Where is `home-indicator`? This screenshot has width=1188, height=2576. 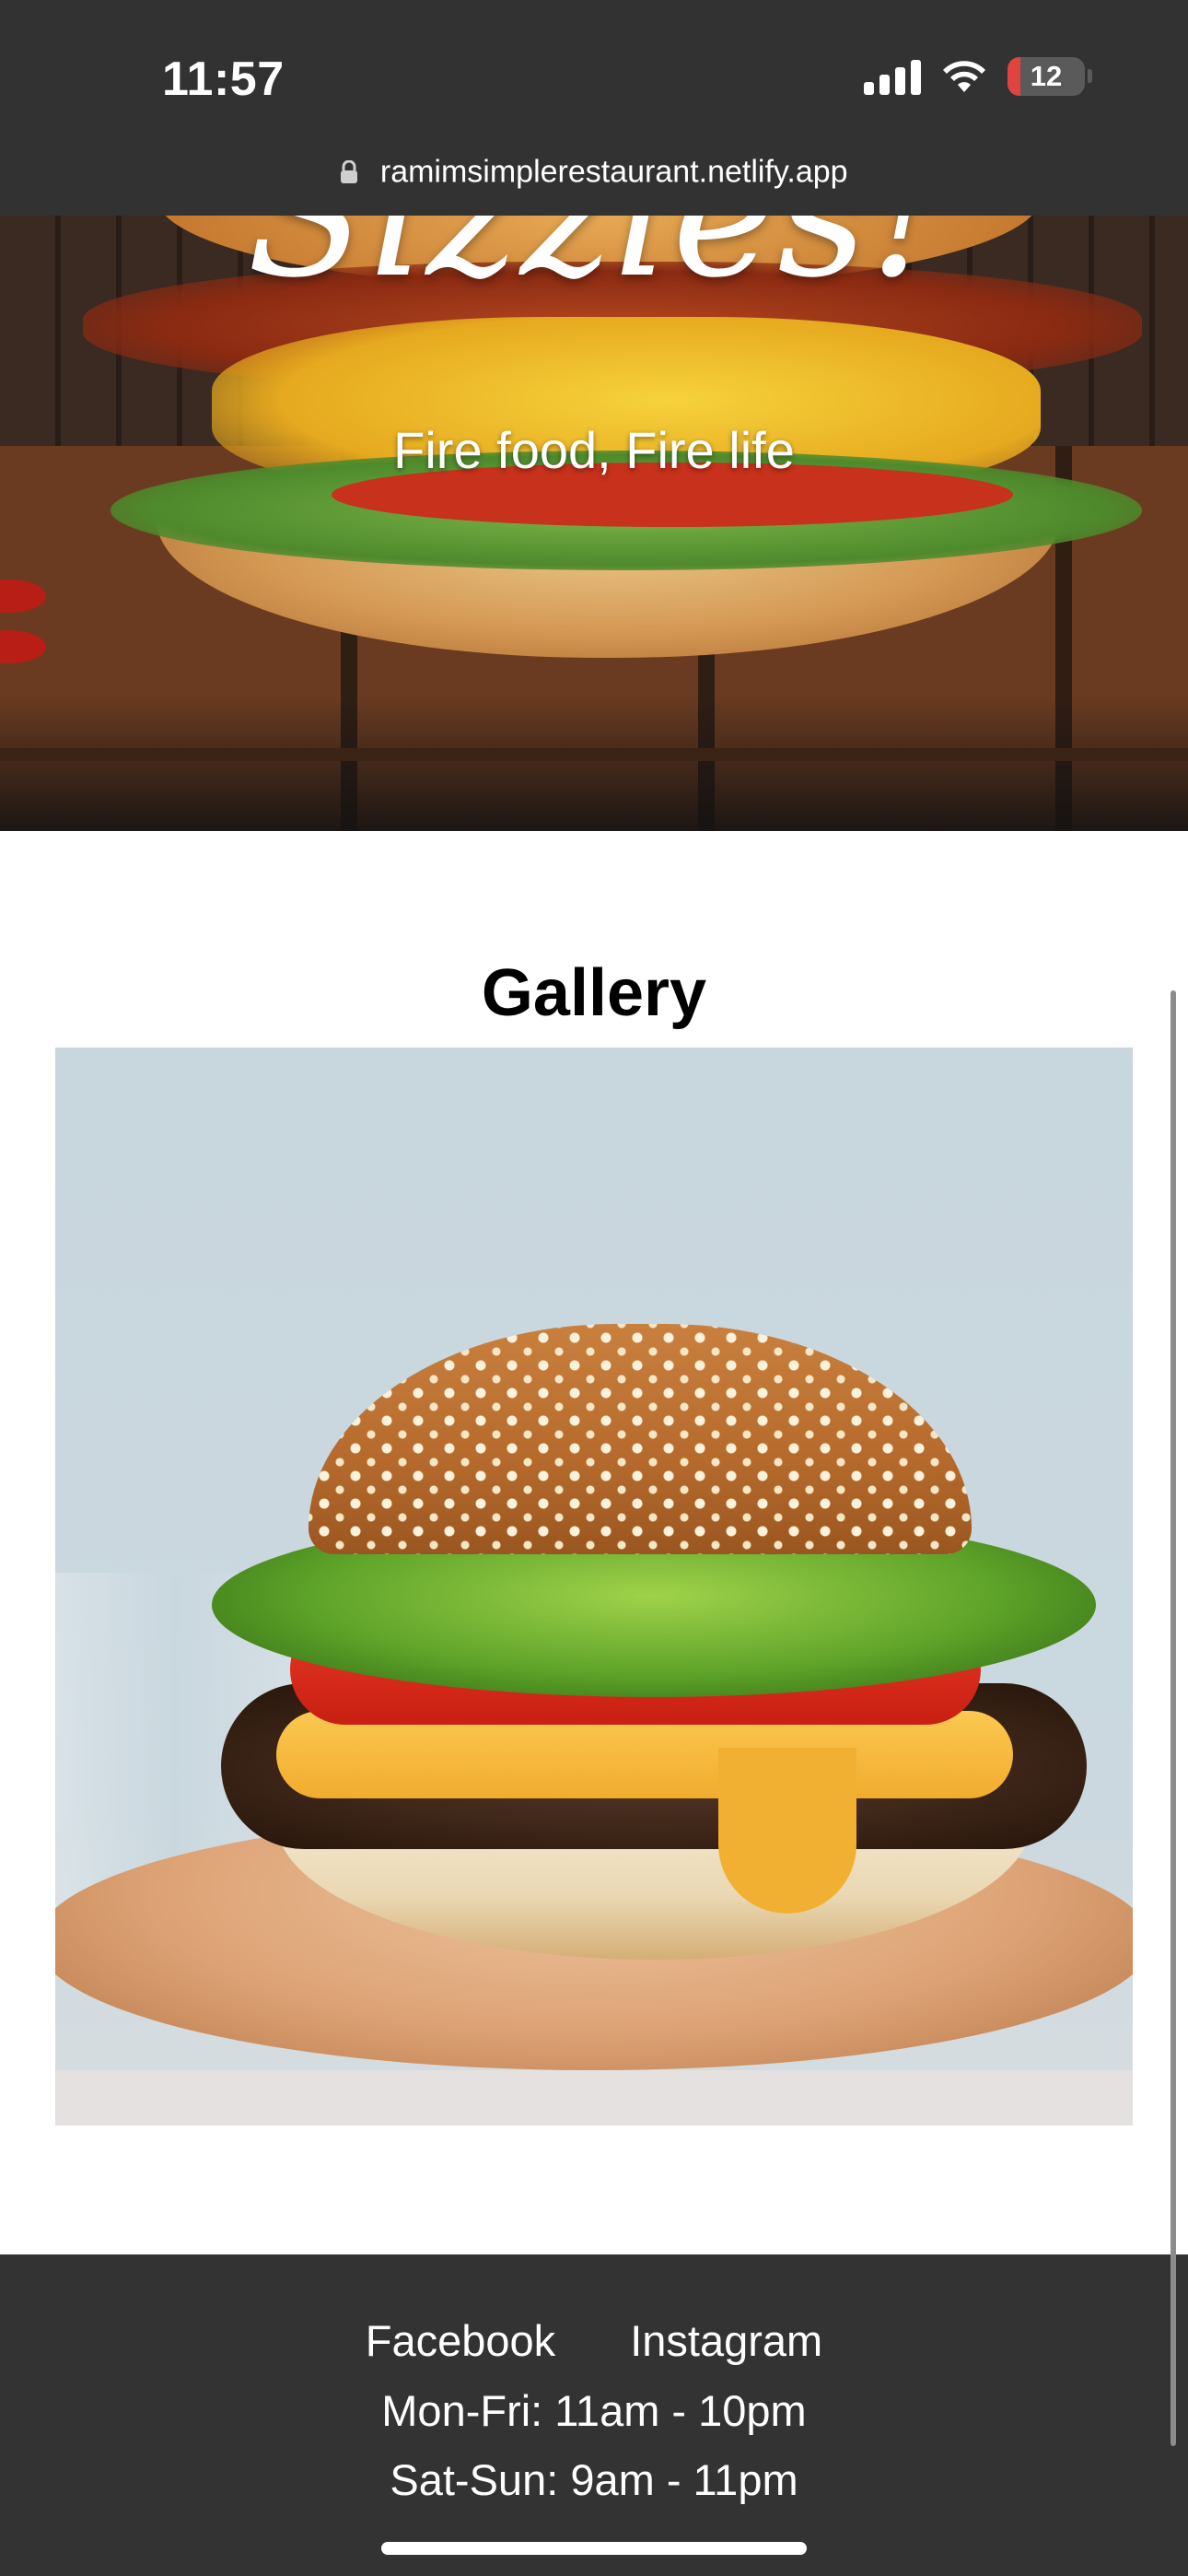
home-indicator is located at coordinates (594, 2548).